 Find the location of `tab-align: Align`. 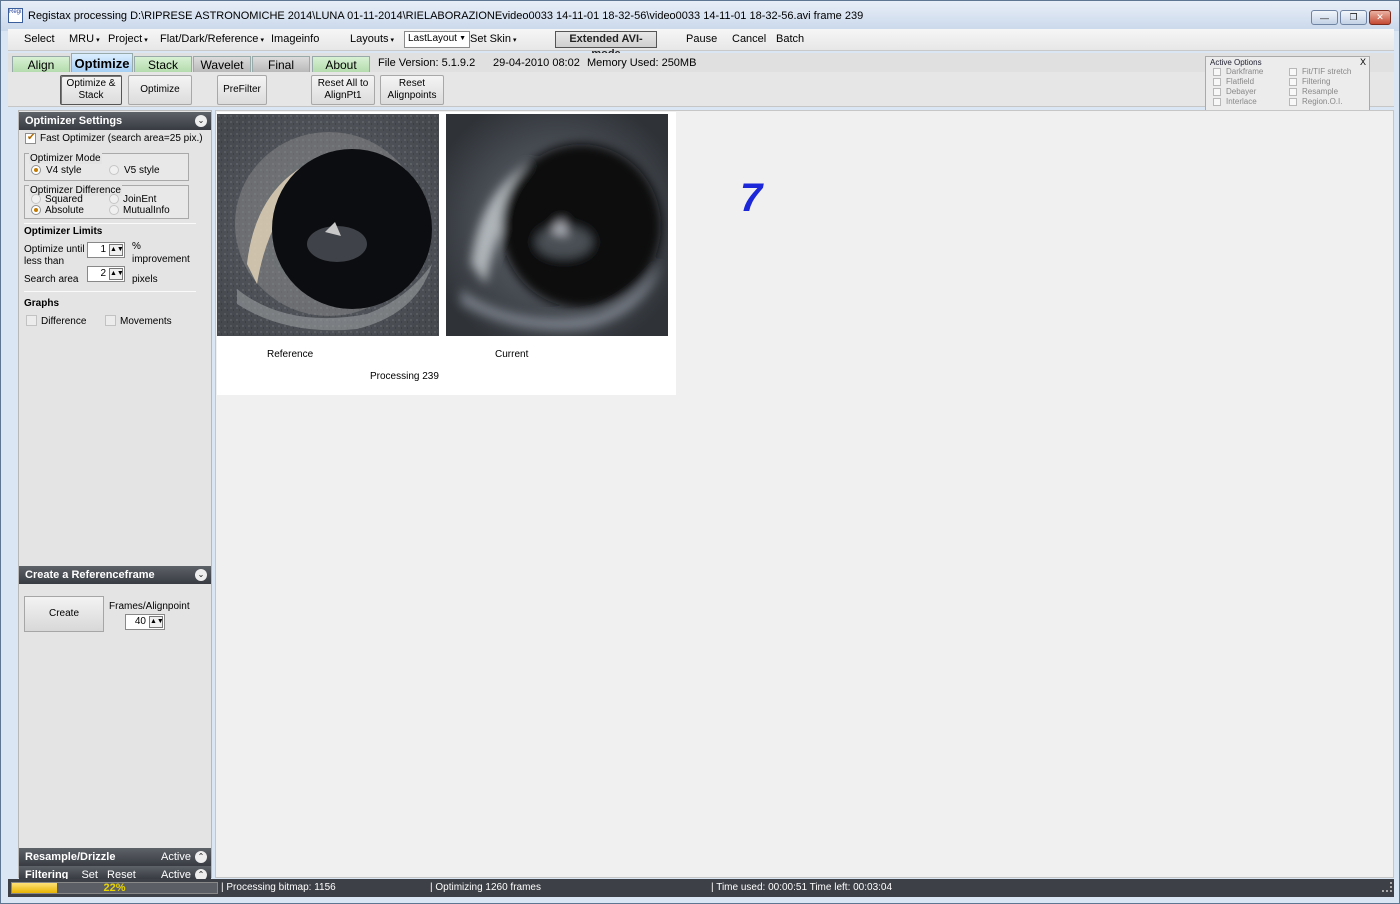

tab-align: Align is located at coordinates (41, 64).